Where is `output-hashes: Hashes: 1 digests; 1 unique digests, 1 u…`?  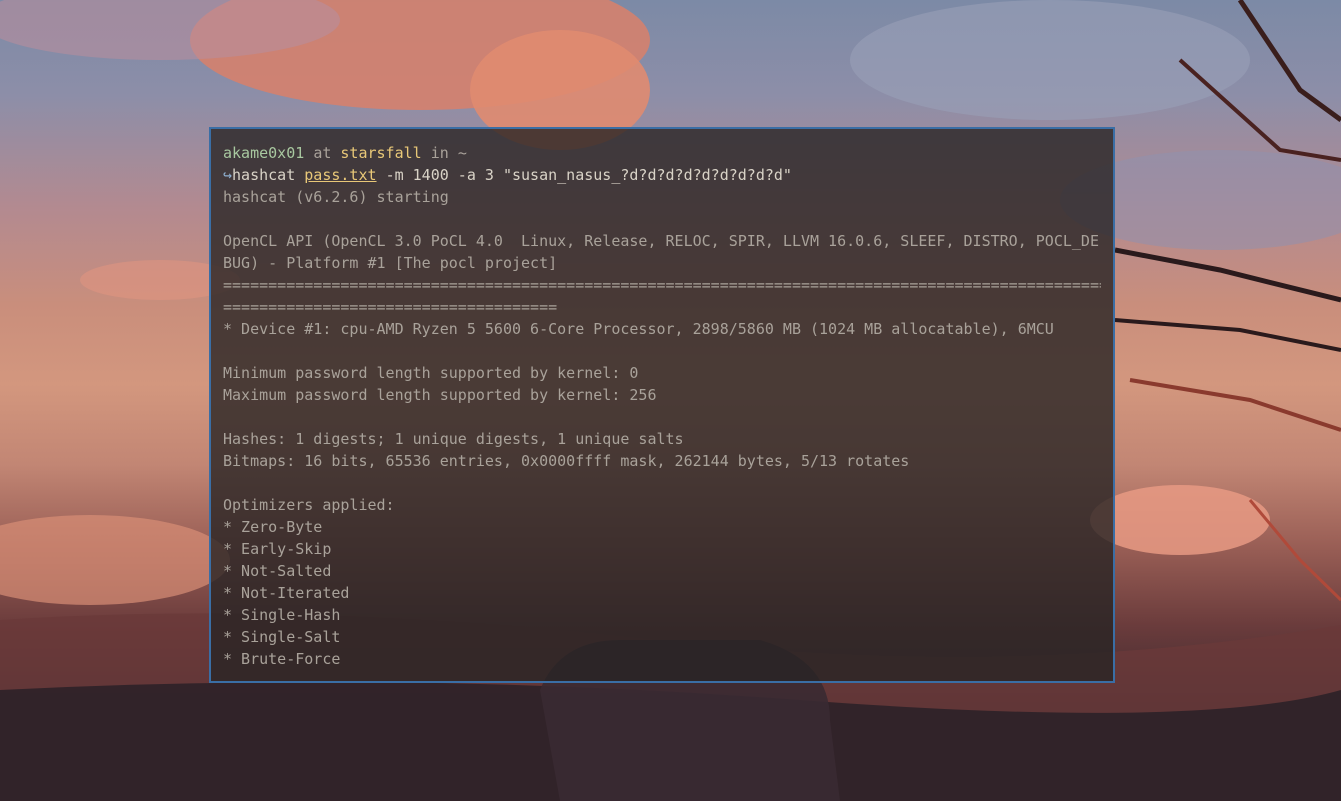 output-hashes: Hashes: 1 digests; 1 unique digests, 1 u… is located at coordinates (453, 439).